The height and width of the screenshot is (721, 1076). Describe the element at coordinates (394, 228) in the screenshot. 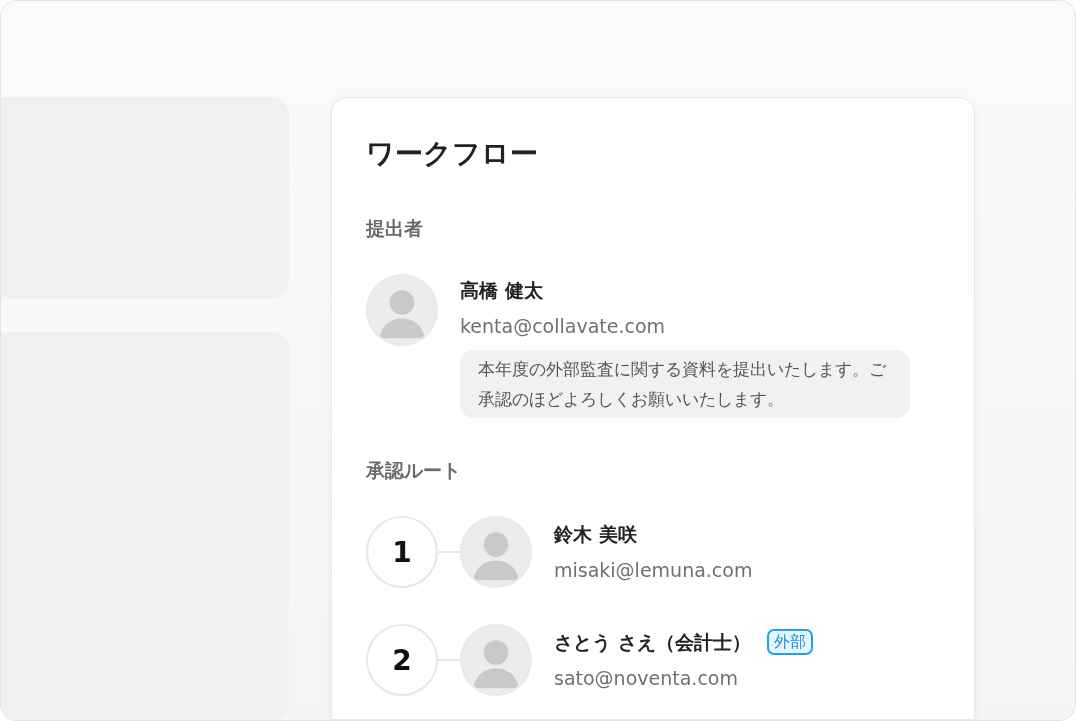

I see `section-label: 提出者` at that location.